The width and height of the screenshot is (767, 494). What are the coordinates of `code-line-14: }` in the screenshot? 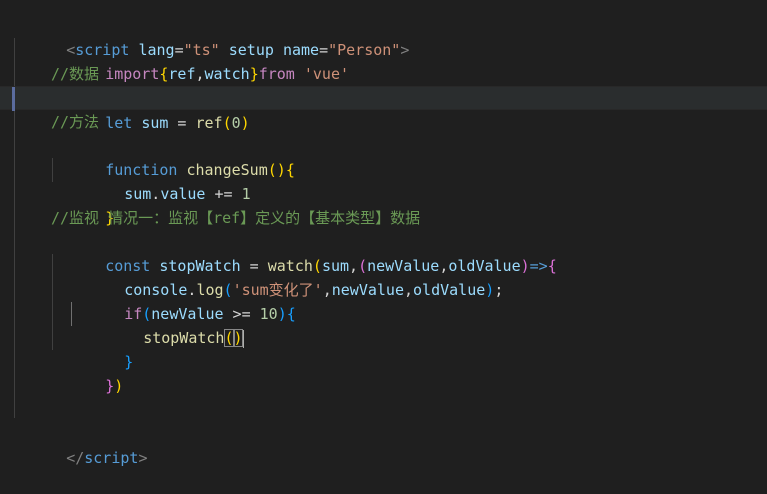 It's located at (383, 348).